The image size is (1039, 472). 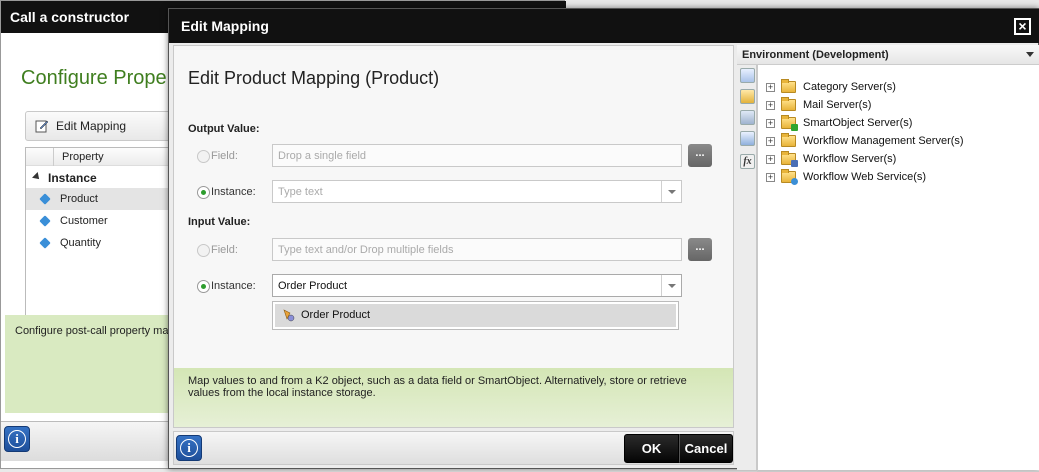 What do you see at coordinates (314, 78) in the screenshot?
I see `mapping-heading: Edit Product Mapping (Product)` at bounding box center [314, 78].